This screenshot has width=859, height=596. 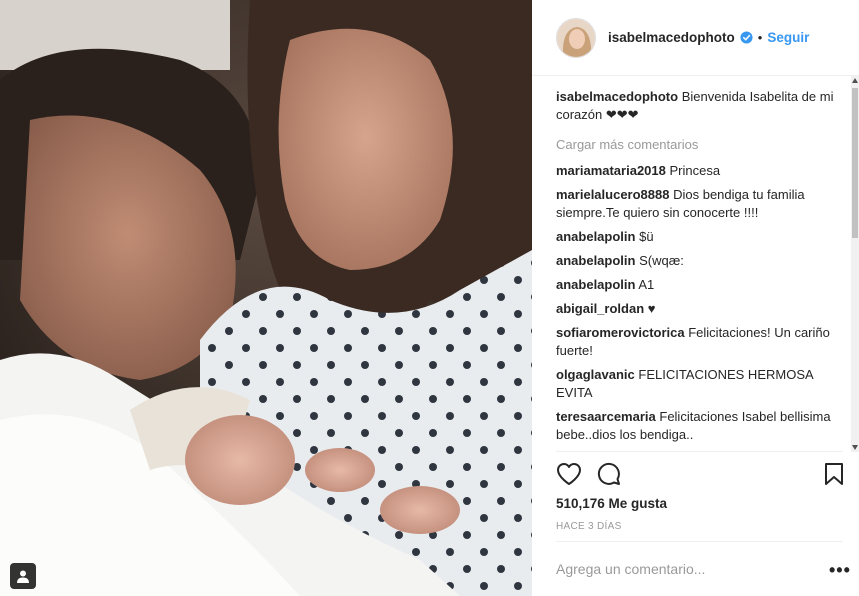 I want to click on more-options-button: •••, so click(x=840, y=570).